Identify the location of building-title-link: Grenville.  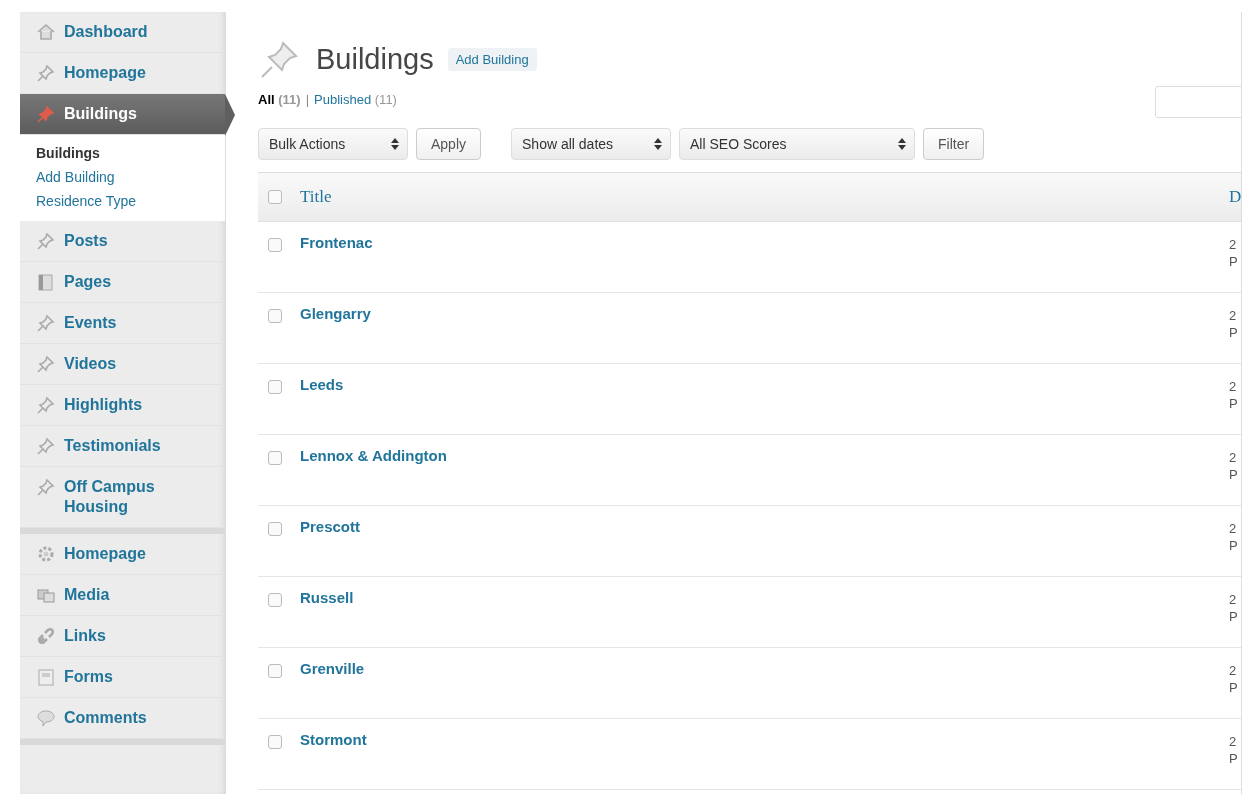
(764, 668).